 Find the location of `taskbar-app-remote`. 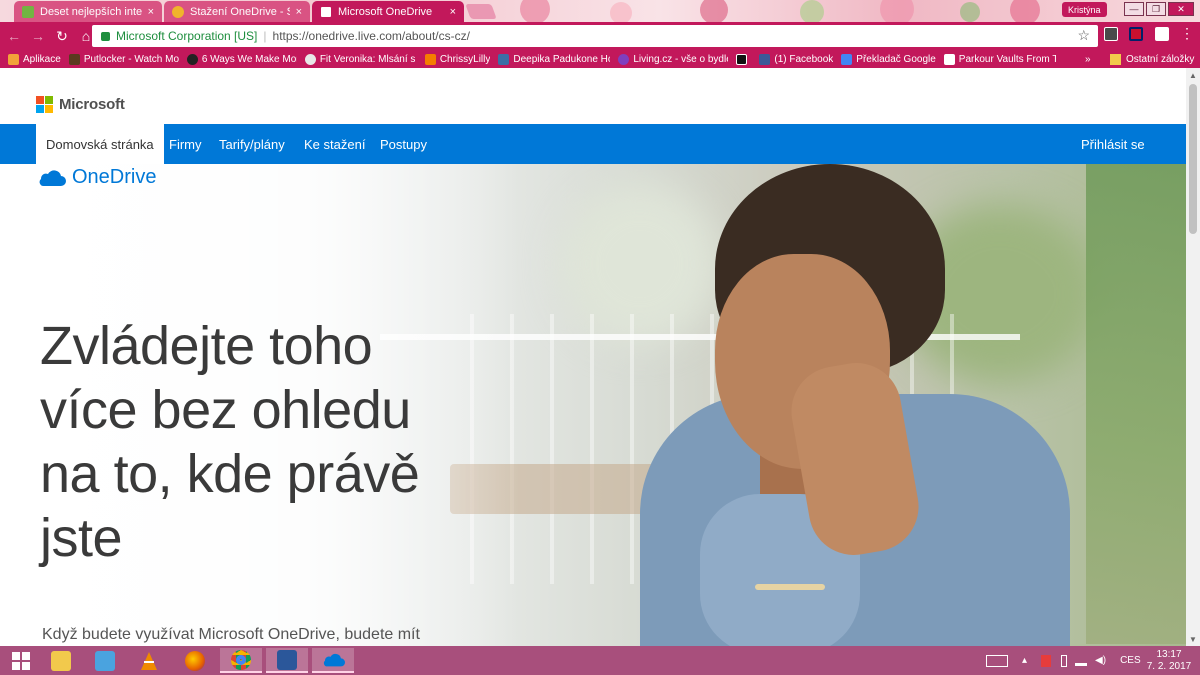

taskbar-app-remote is located at coordinates (105, 660).